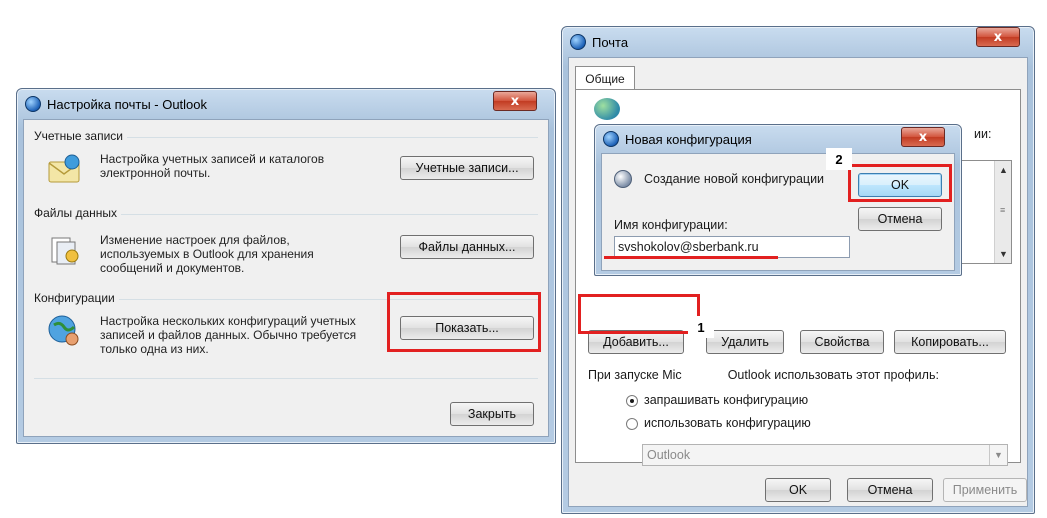  Describe the element at coordinates (64, 250) in the screenshot. I see `data-files-icon` at that location.